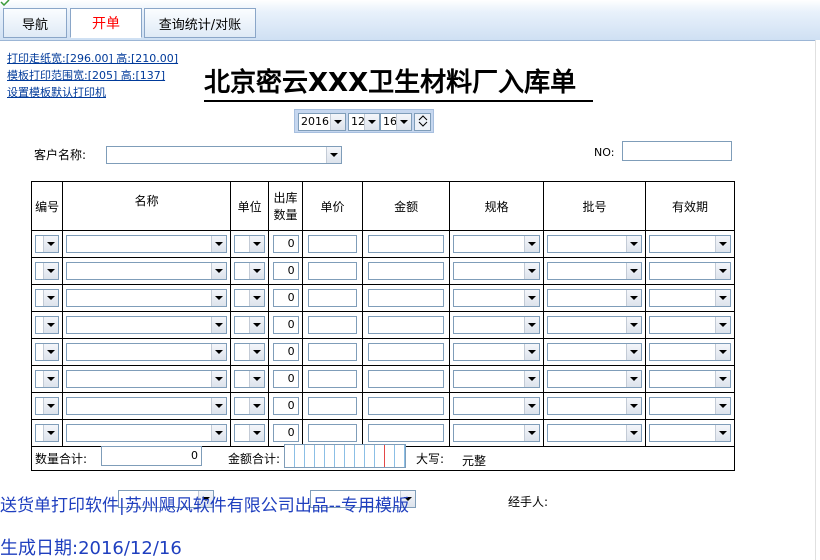 The image size is (820, 560). What do you see at coordinates (497, 206) in the screenshot?
I see `header-spec: 规格` at bounding box center [497, 206].